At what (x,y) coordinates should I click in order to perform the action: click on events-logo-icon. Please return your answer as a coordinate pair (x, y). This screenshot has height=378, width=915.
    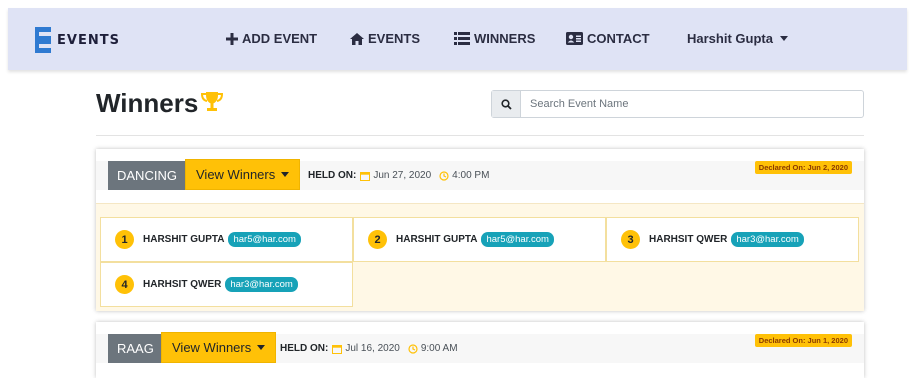
    Looking at the image, I should click on (43, 40).